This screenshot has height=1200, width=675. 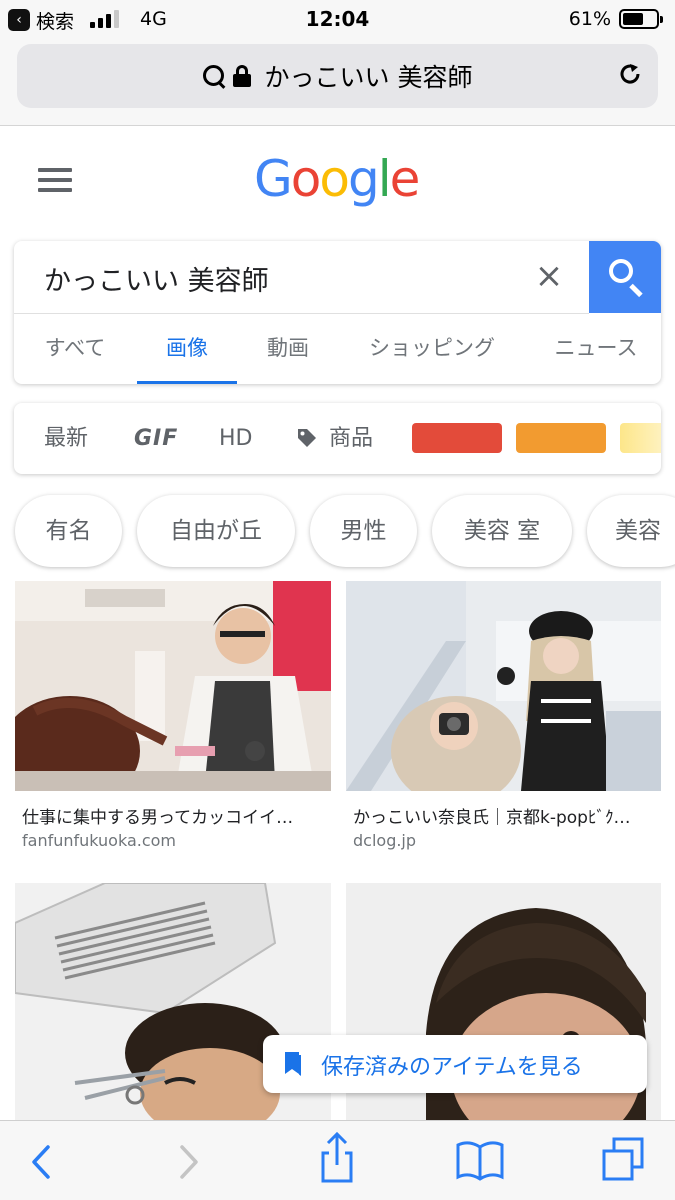 What do you see at coordinates (99, 840) in the screenshot?
I see `result-source-1: fanfunfukuoka.com` at bounding box center [99, 840].